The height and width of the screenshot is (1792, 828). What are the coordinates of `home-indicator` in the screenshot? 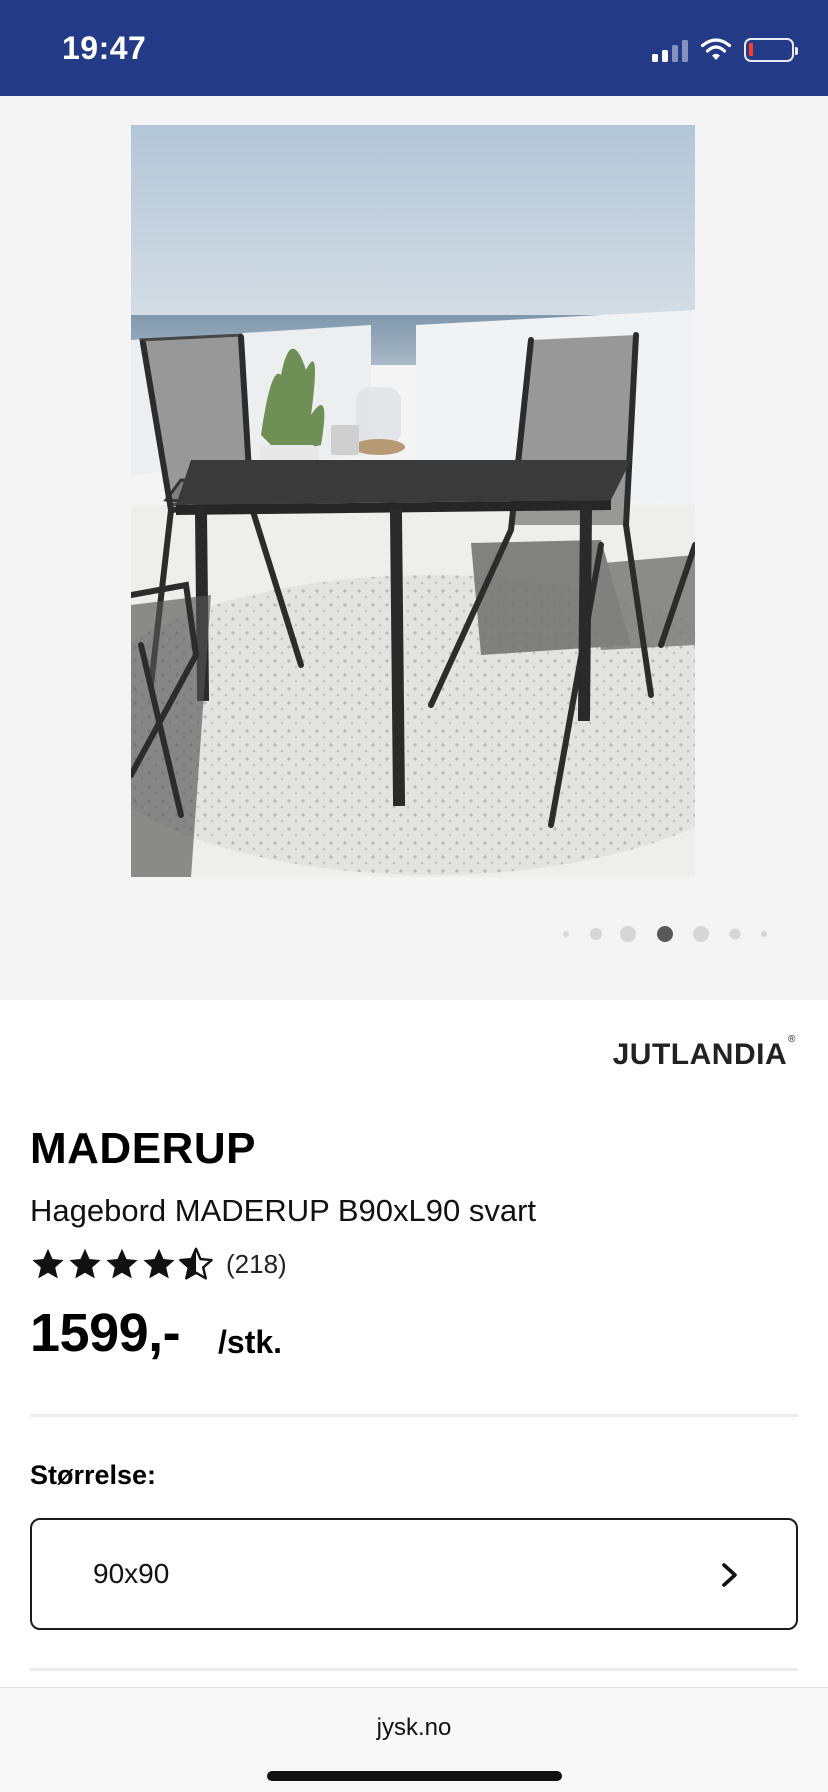 It's located at (414, 1776).